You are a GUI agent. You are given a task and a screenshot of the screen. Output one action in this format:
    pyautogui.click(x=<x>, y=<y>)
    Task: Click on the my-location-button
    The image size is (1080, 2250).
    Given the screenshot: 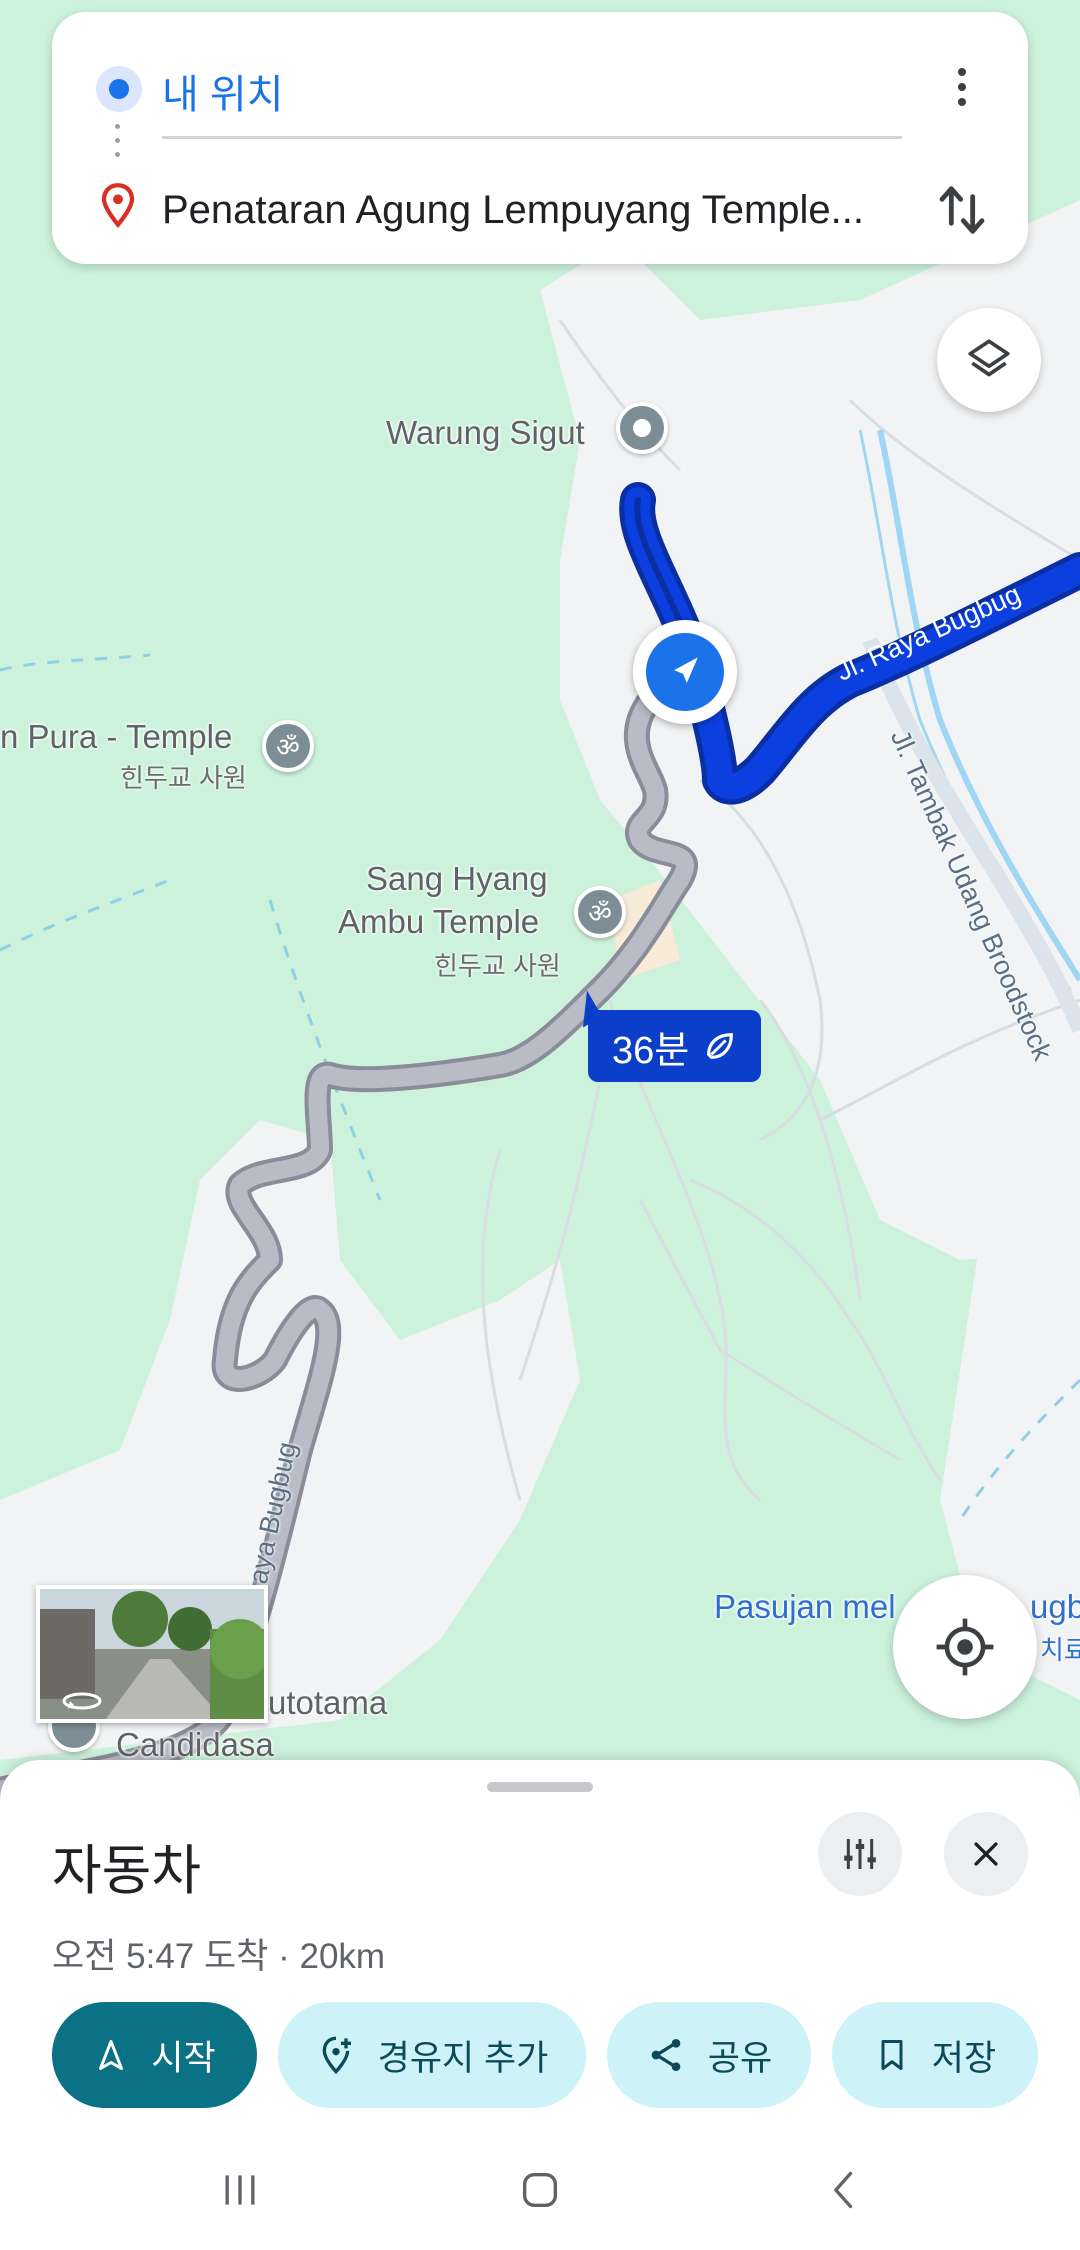 What is the action you would take?
    pyautogui.click(x=965, y=1647)
    